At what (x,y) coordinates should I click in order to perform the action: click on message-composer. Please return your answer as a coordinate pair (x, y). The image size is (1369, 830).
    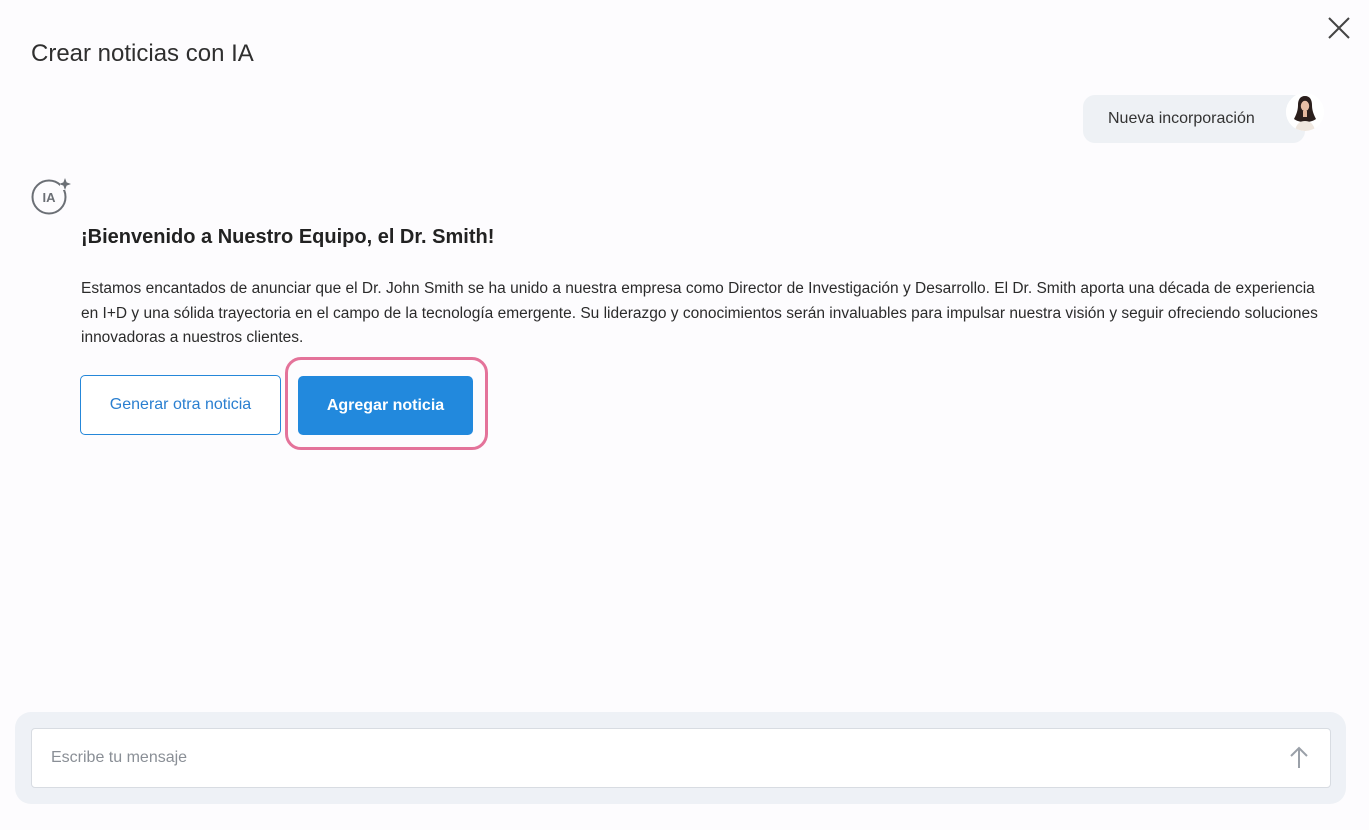
    Looking at the image, I should click on (680, 758).